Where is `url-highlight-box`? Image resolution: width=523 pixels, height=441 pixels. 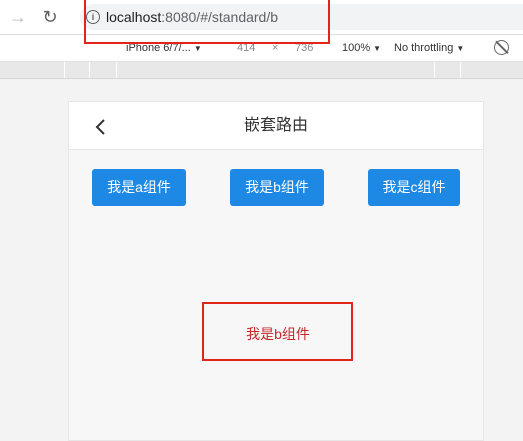 url-highlight-box is located at coordinates (207, 22).